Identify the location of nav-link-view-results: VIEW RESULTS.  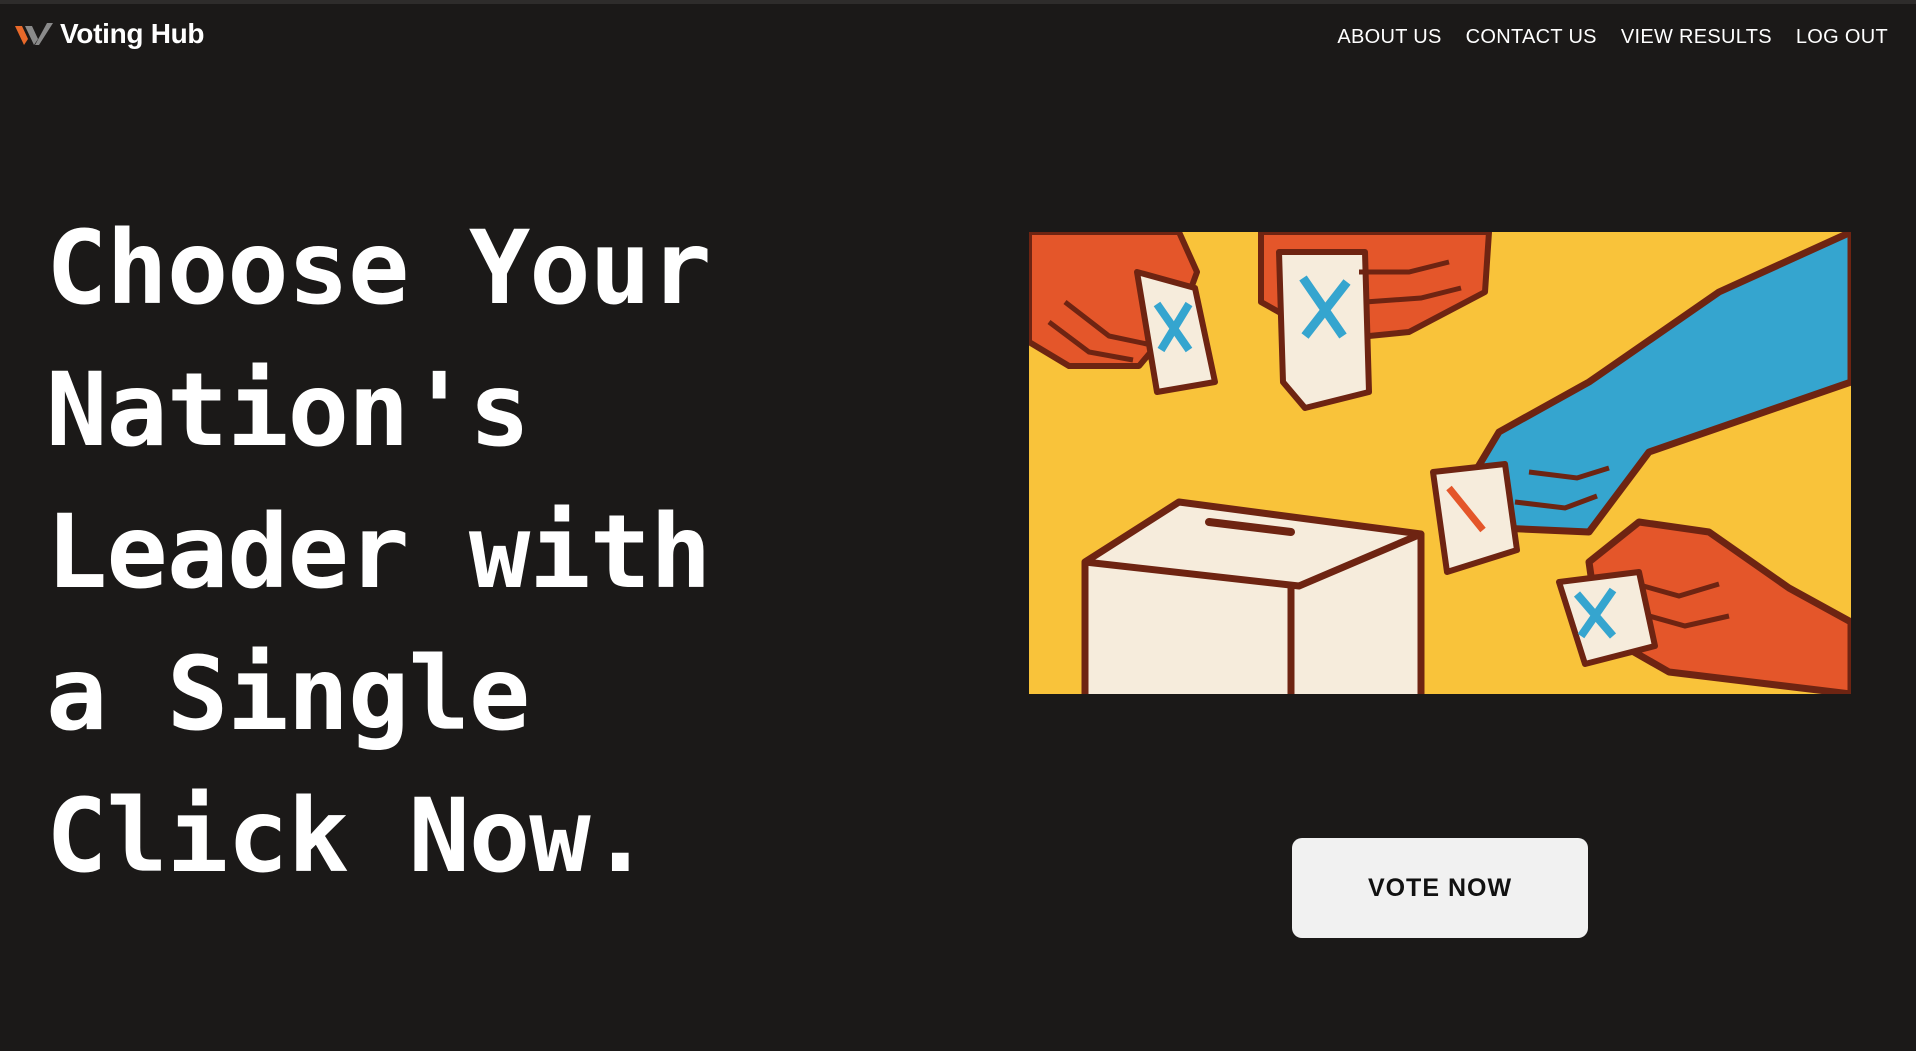
(1696, 37).